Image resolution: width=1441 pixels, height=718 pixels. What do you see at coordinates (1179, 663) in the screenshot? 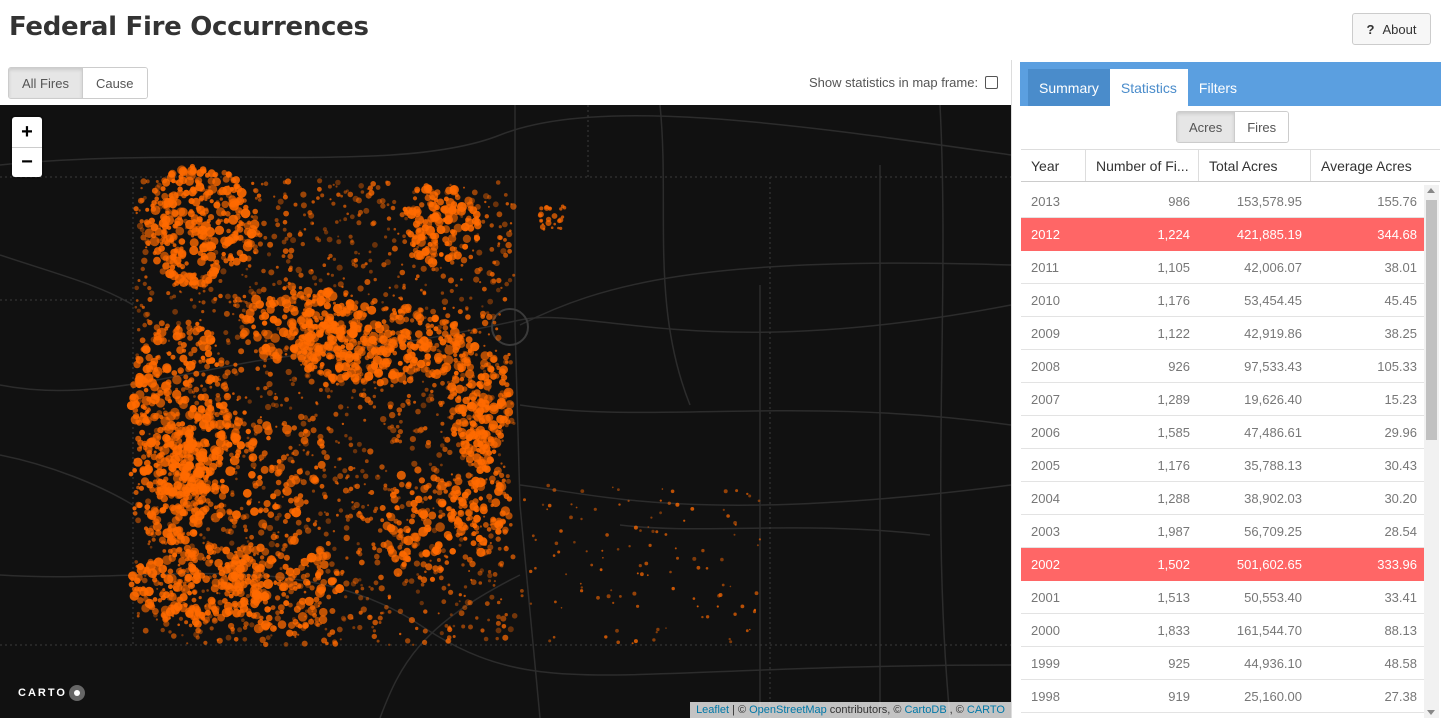
I see `cell-number-of-fires: 925` at bounding box center [1179, 663].